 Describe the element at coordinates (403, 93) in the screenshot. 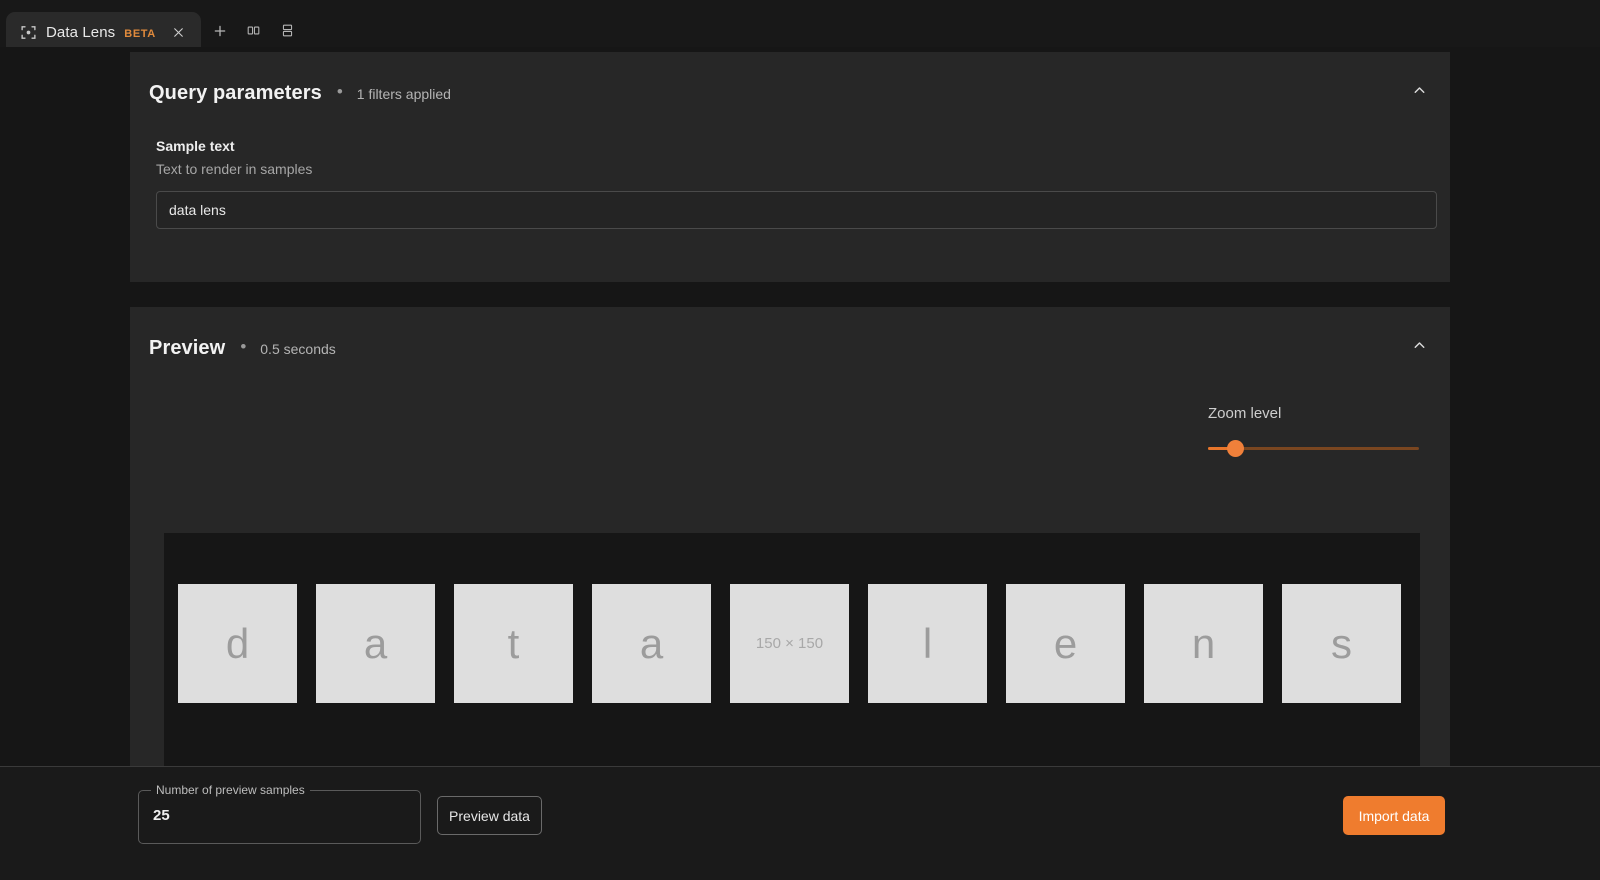

I see `filters-applied-status: 1 filters applied` at that location.